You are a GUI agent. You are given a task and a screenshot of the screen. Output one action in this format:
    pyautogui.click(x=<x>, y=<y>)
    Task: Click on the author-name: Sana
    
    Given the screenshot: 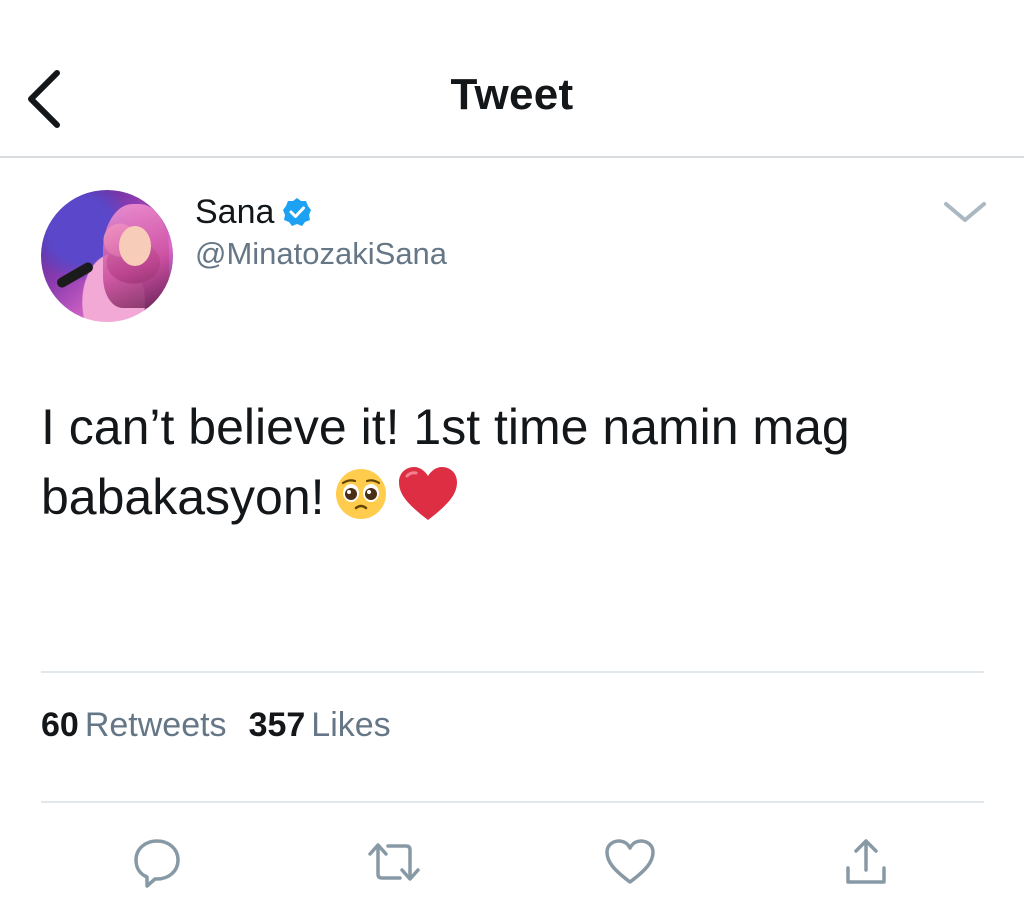 What is the action you would take?
    pyautogui.click(x=235, y=211)
    